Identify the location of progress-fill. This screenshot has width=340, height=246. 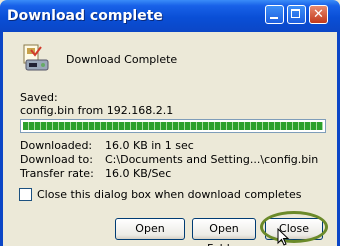
(173, 126).